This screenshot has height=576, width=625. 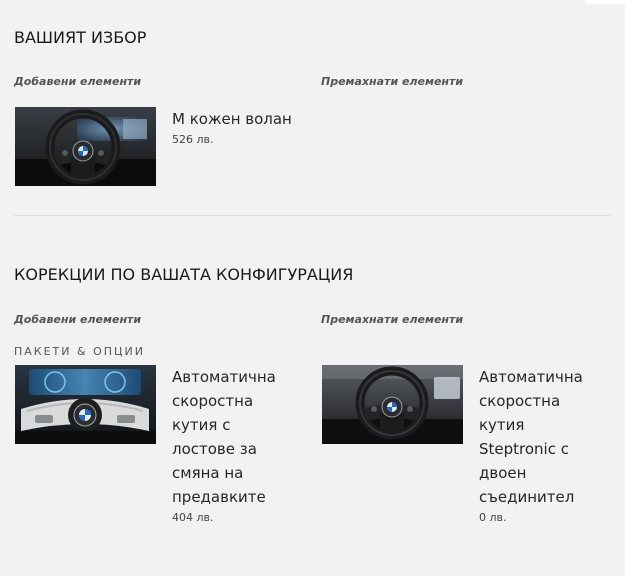 I want to click on selection-added-item: M кожен волан 526 лв., so click(x=156, y=146).